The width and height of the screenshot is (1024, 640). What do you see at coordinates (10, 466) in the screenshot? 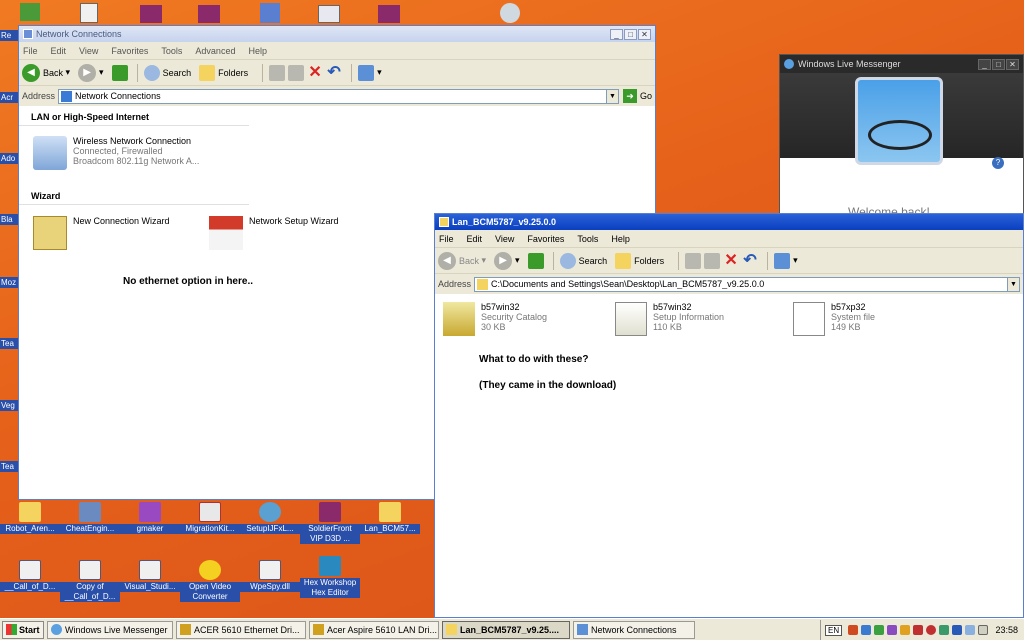
I see `desktop-edge-label: Tea` at bounding box center [10, 466].